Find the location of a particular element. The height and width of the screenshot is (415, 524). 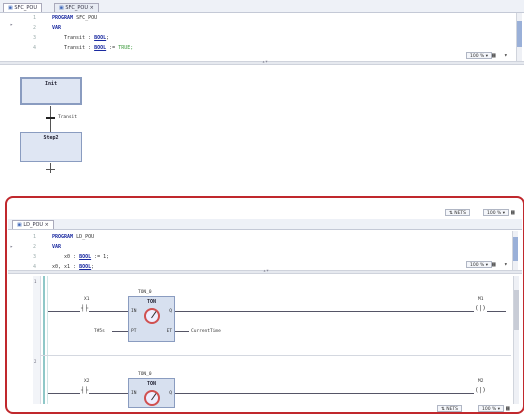

zoom-value: 100 % is located at coordinates (477, 56).